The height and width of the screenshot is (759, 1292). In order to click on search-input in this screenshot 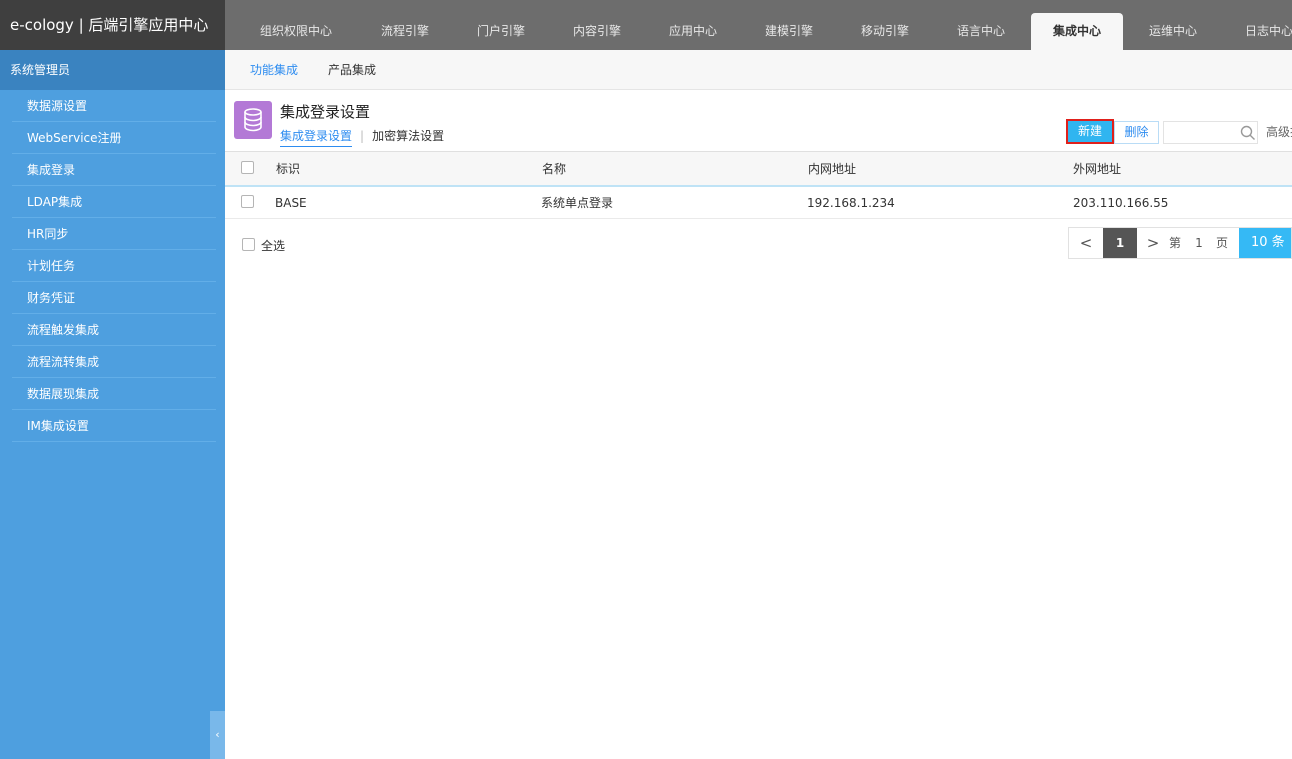, I will do `click(1210, 132)`.